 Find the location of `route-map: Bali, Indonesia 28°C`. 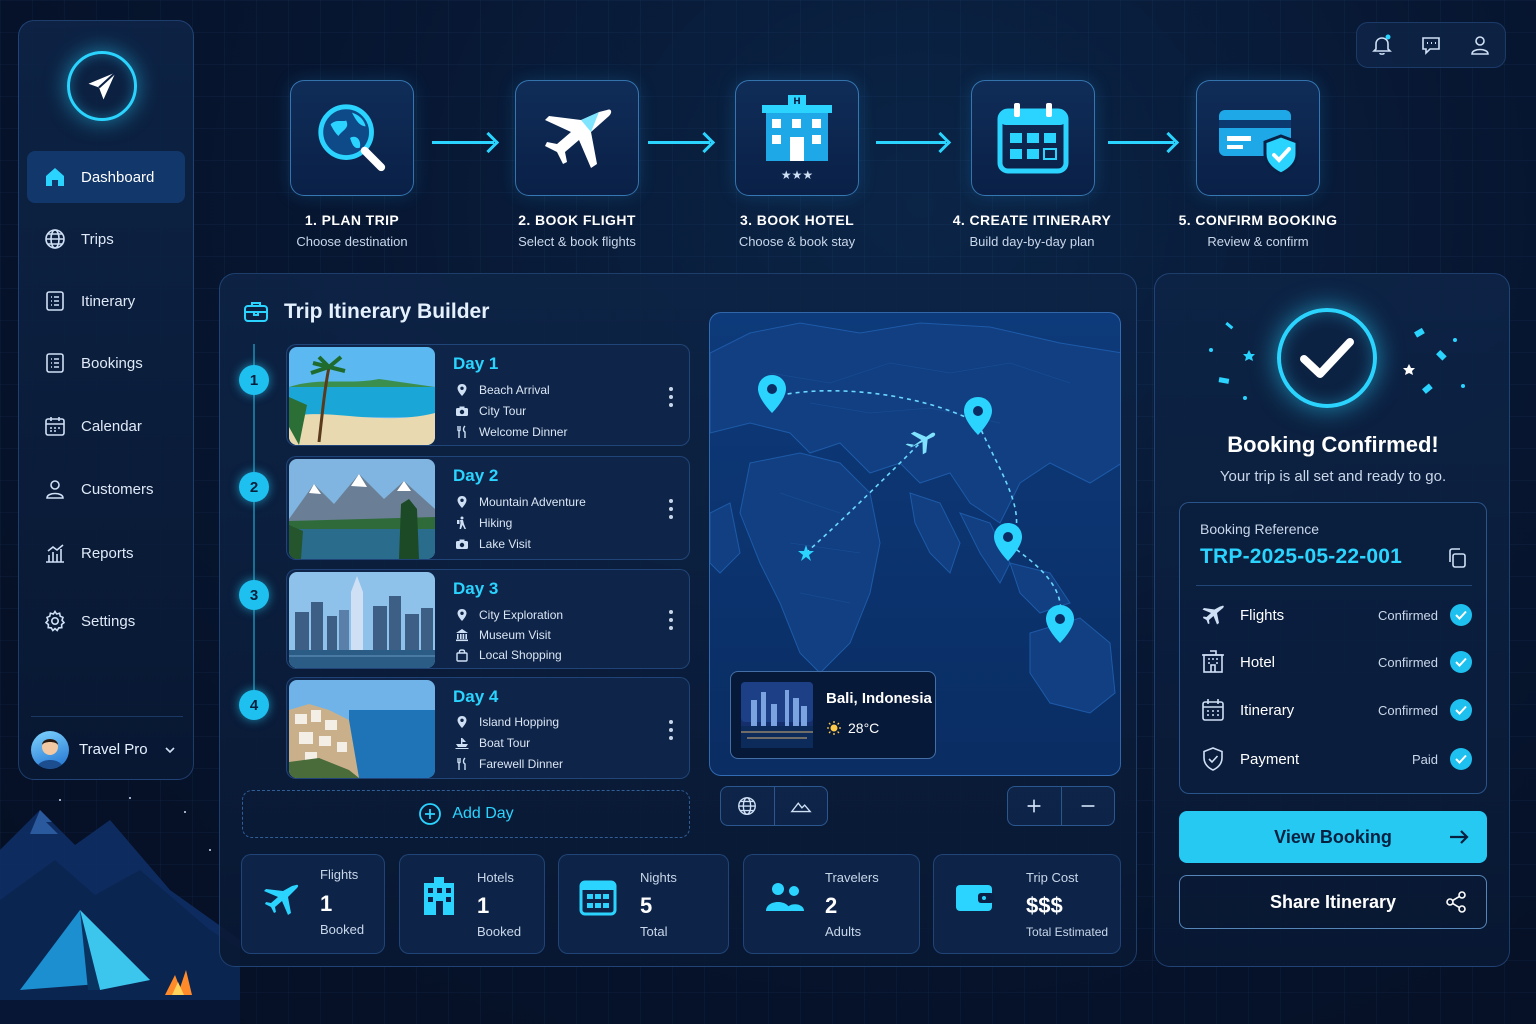

route-map: Bali, Indonesia 28°C is located at coordinates (915, 544).